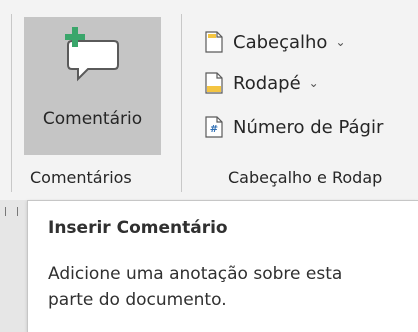 The height and width of the screenshot is (332, 418). Describe the element at coordinates (214, 42) in the screenshot. I see `header-icon` at that location.